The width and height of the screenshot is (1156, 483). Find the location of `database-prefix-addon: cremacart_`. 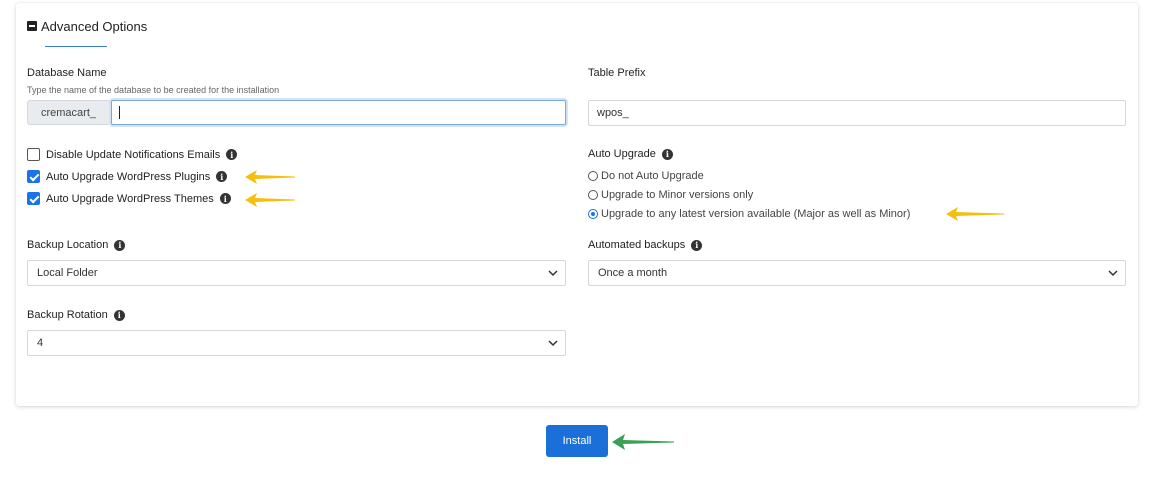

database-prefix-addon: cremacart_ is located at coordinates (68, 112).